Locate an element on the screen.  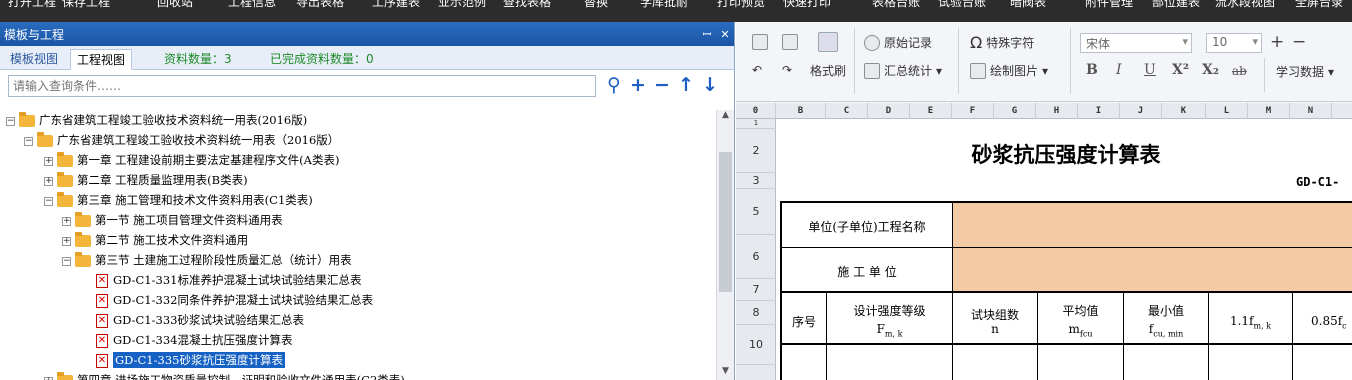
menu-table-ledger: 表格台账 is located at coordinates (896, 5).